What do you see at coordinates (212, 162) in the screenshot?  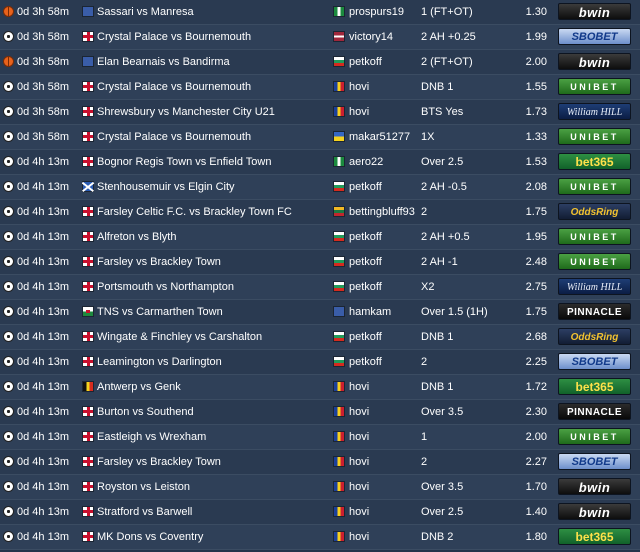 I see `match-link: Bognor Regis Town vs Enfield Town` at bounding box center [212, 162].